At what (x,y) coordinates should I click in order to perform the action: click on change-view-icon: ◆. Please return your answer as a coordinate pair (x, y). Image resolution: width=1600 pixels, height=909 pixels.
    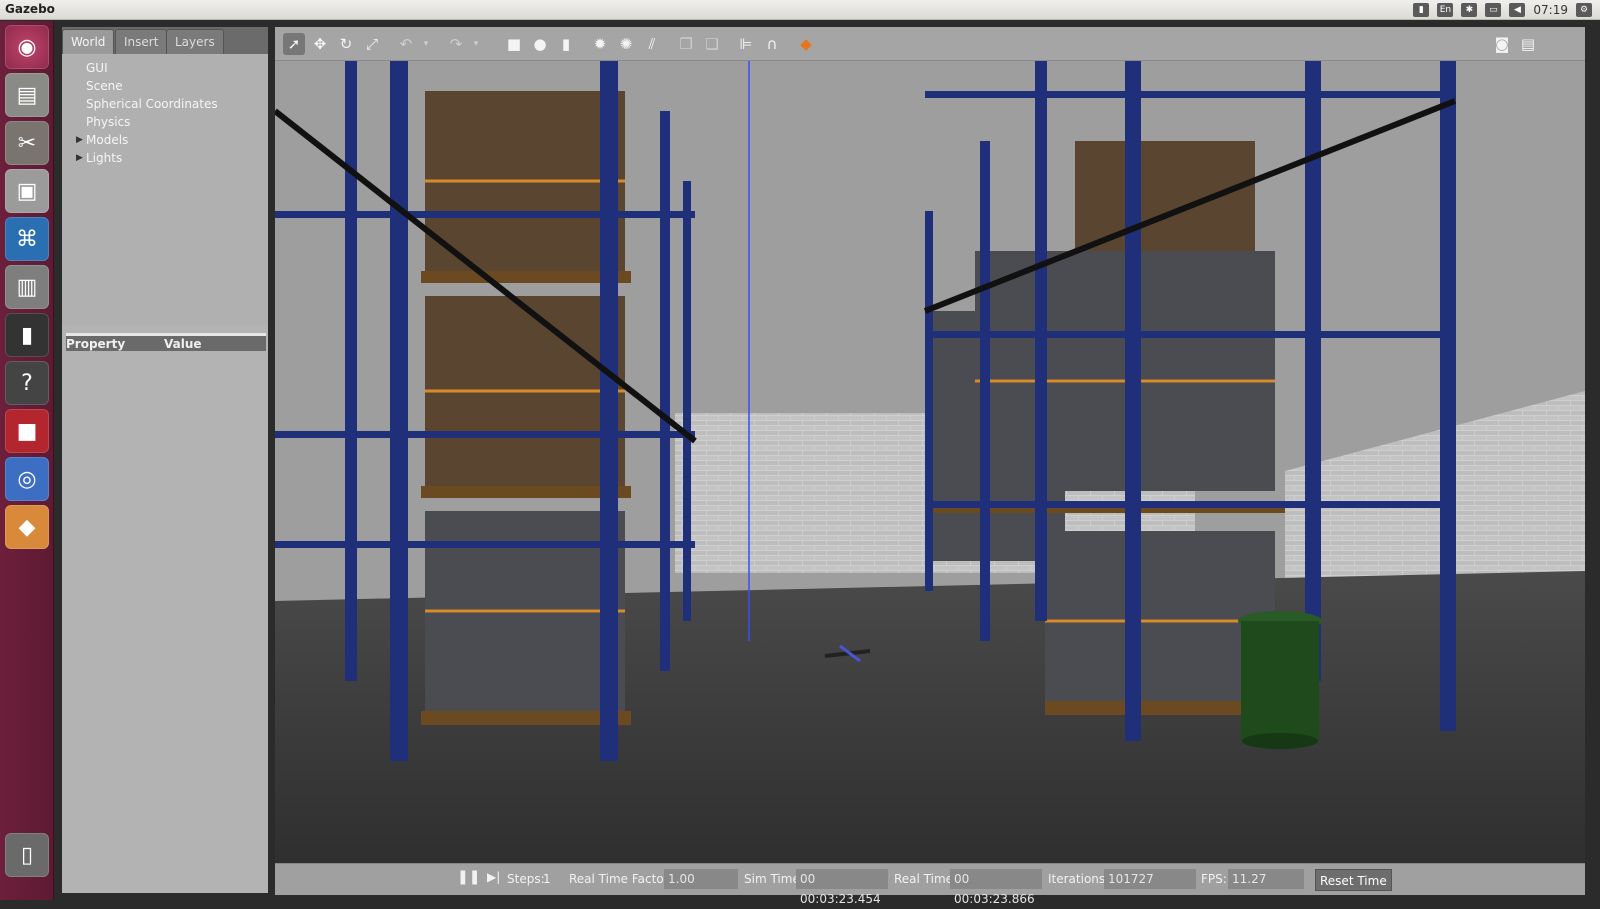
    Looking at the image, I should click on (806, 44).